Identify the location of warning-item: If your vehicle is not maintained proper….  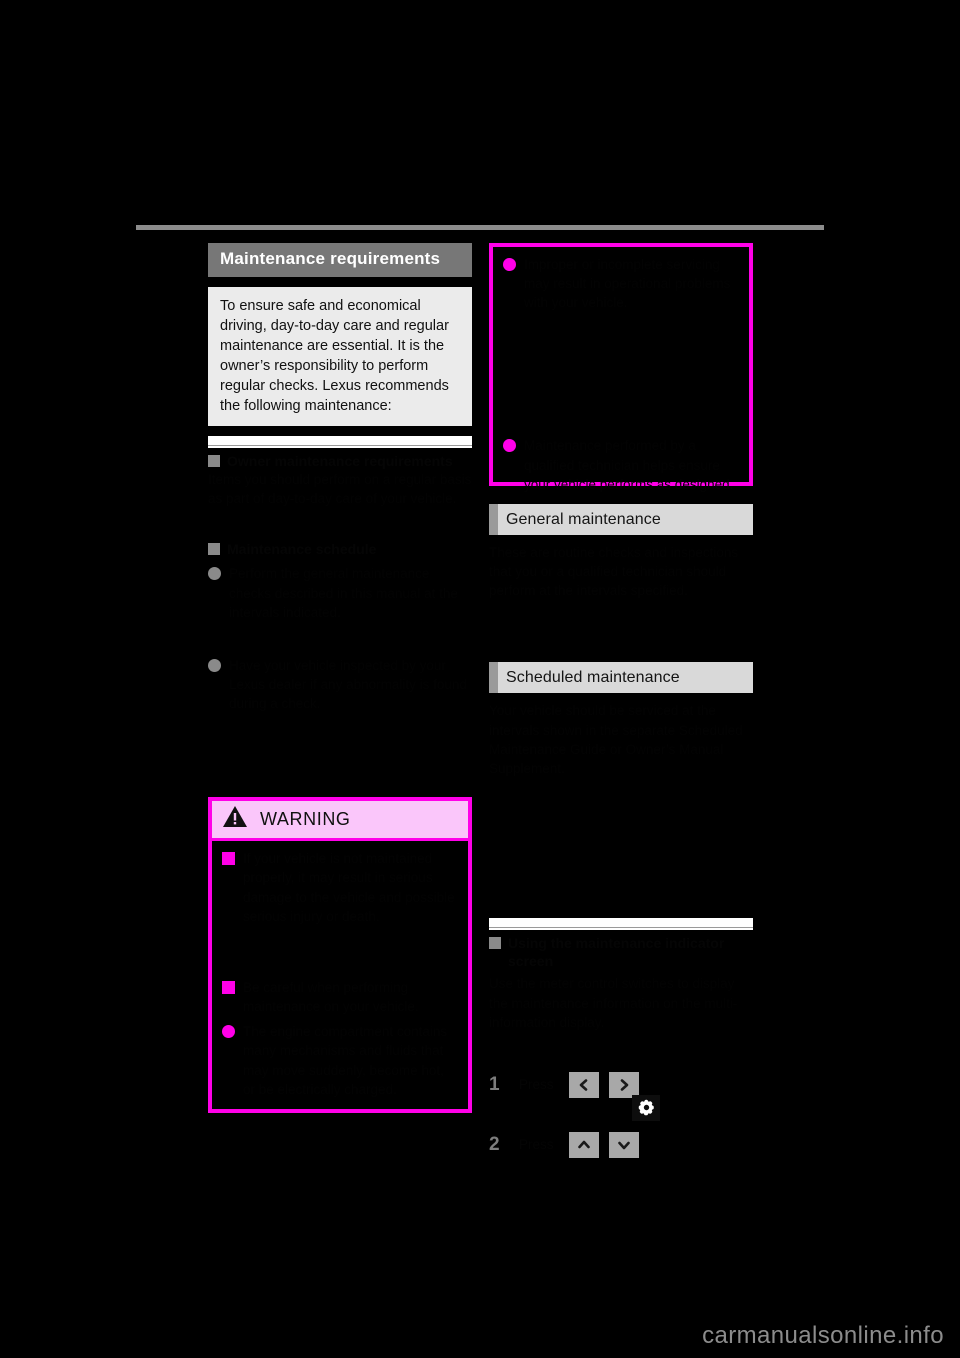
(340, 887).